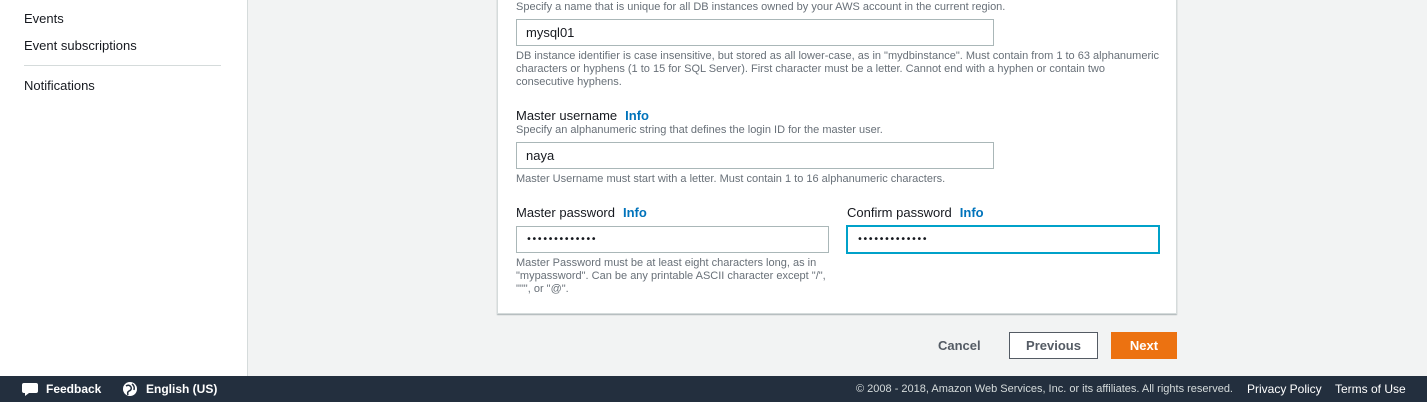  I want to click on sidebar-item-notifications: Notifications, so click(59, 85).